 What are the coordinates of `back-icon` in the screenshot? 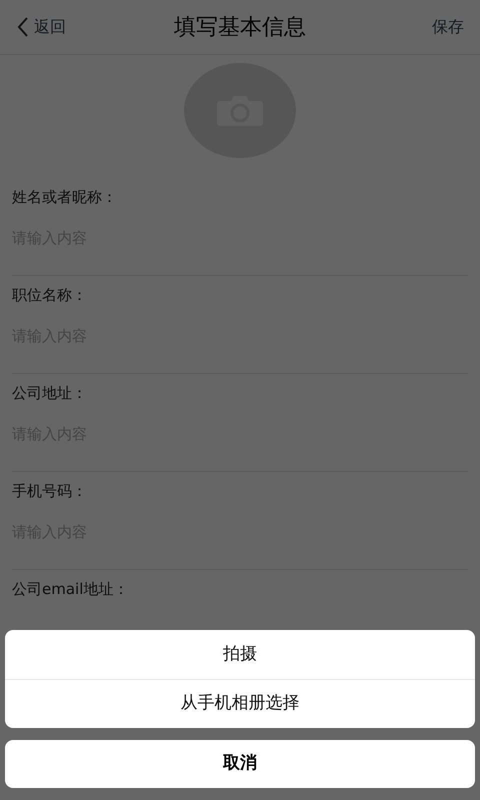 It's located at (23, 27).